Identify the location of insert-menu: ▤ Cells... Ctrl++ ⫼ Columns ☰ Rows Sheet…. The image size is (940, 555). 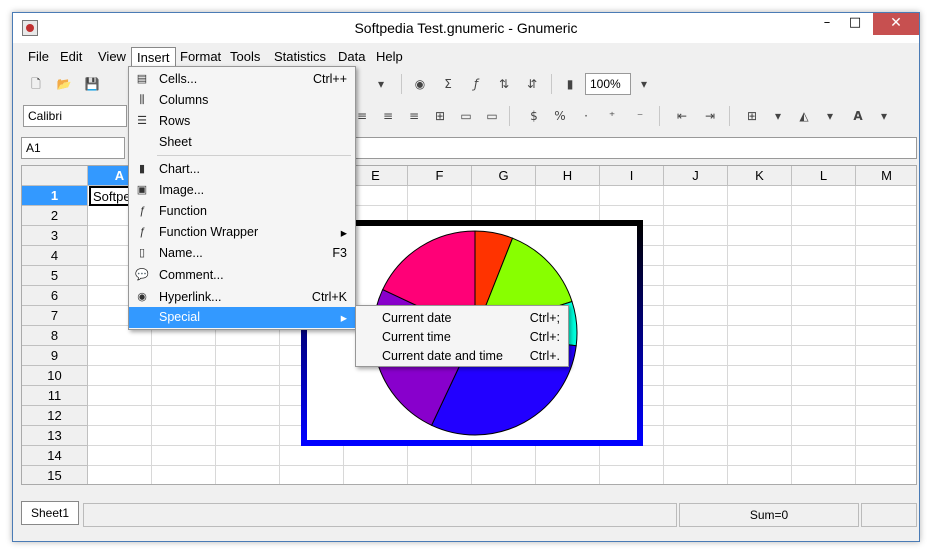
(242, 198).